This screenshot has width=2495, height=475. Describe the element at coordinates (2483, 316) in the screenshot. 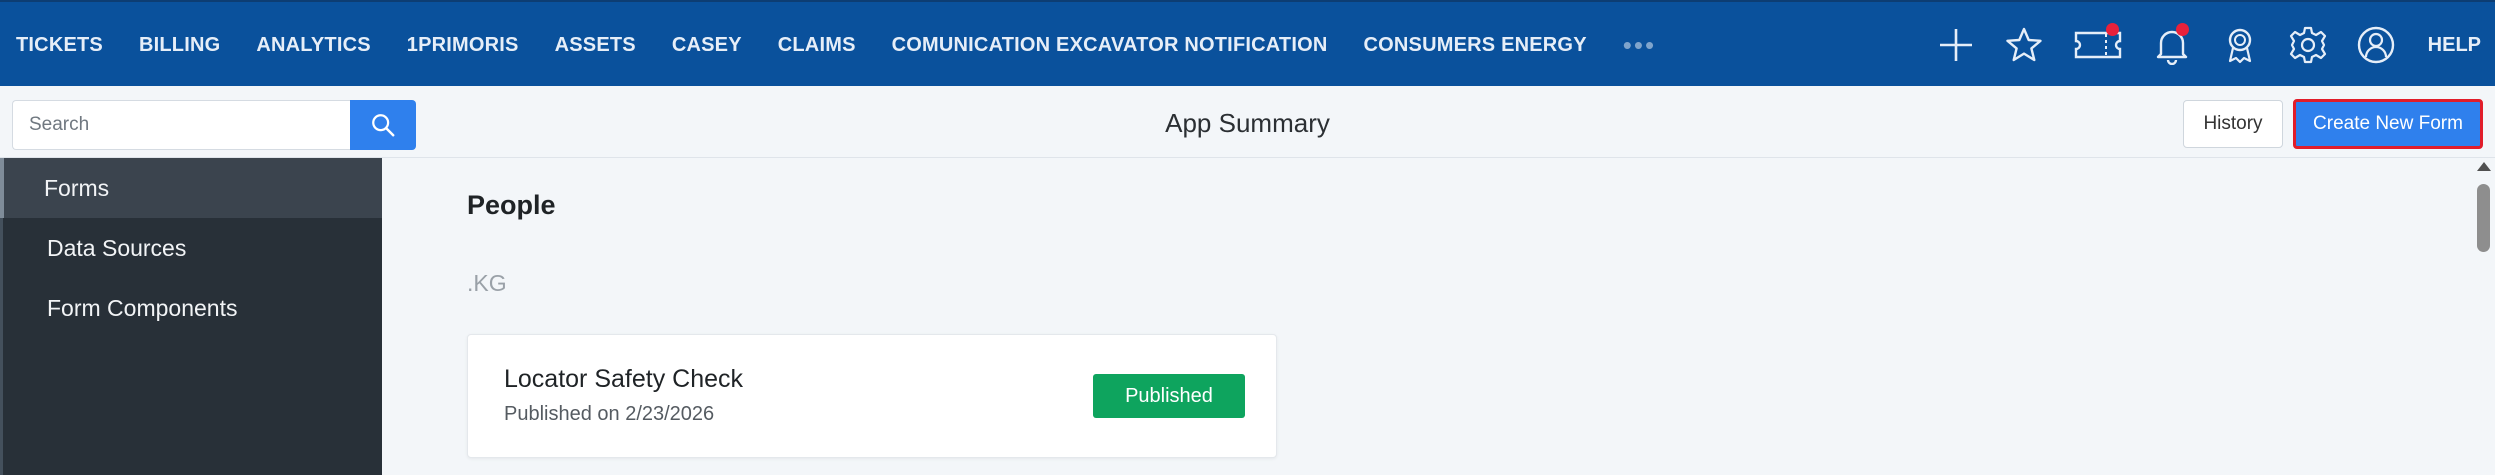

I see `scrollbar` at that location.